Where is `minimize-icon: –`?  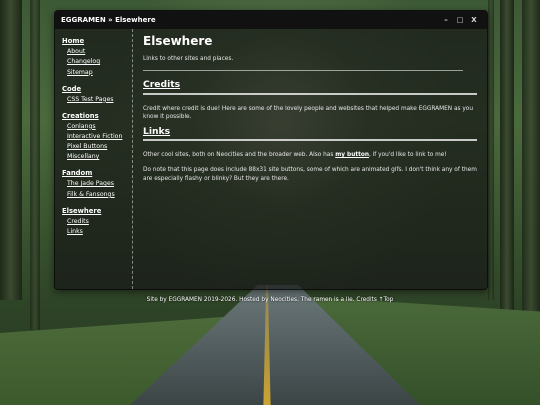
minimize-icon: – is located at coordinates (446, 20).